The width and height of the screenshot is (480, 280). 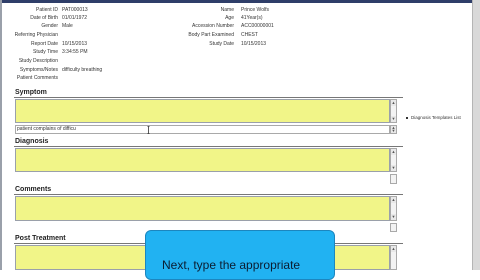 I want to click on post-treatment-scrollbar: ▲, so click(x=393, y=257).